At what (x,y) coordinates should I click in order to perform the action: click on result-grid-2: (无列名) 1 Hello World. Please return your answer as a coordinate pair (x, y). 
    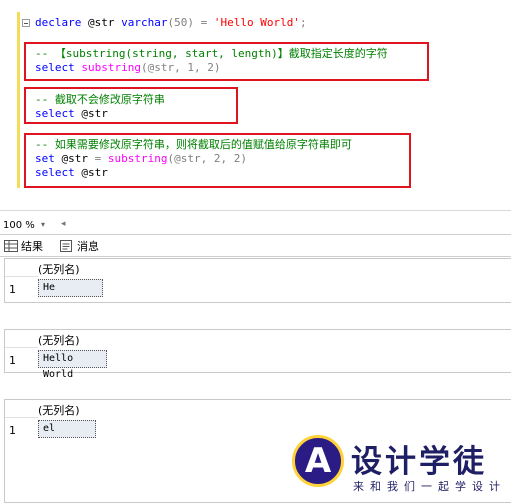
    Looking at the image, I should click on (257, 354).